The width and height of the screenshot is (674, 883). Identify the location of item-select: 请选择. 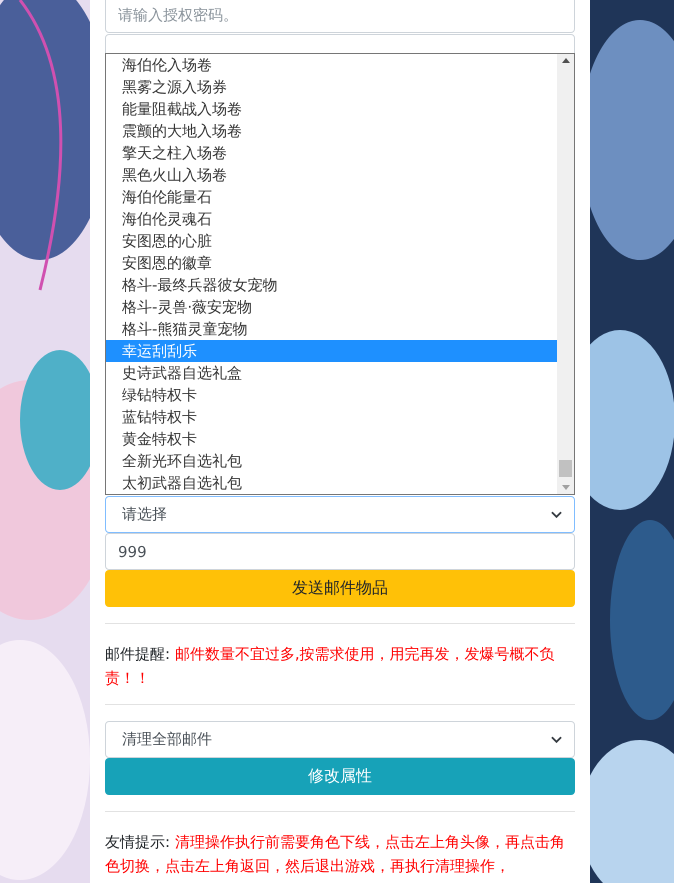
(340, 514).